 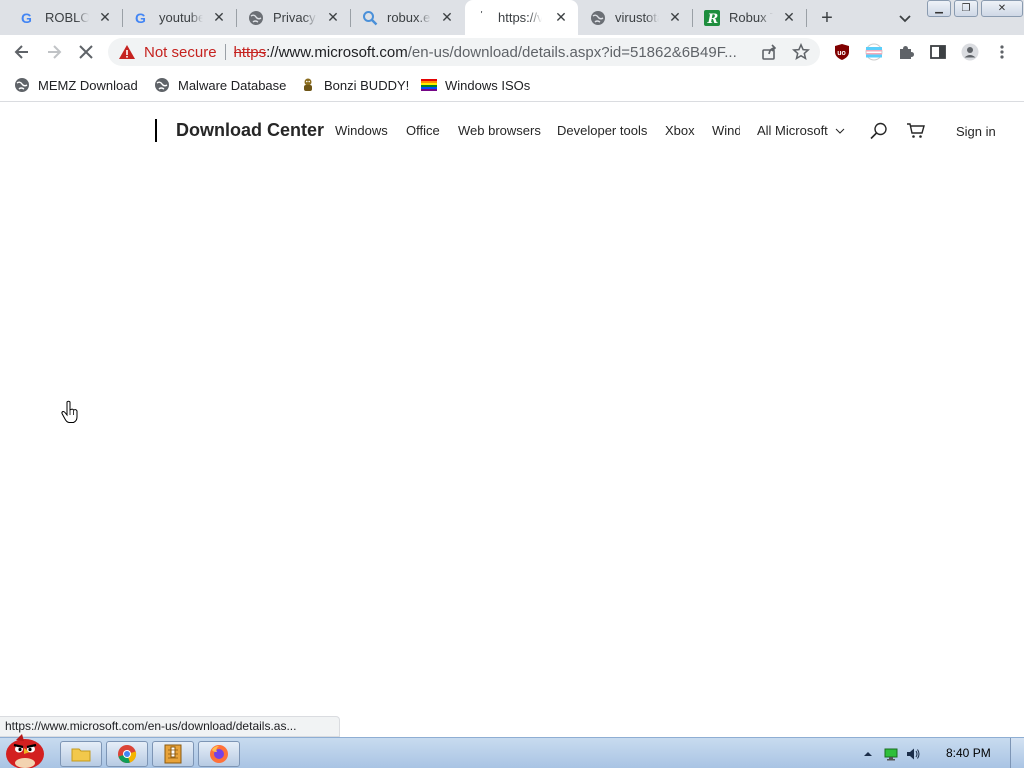 I want to click on bookmark-windows-isos: Windows ISOs, so click(x=475, y=85).